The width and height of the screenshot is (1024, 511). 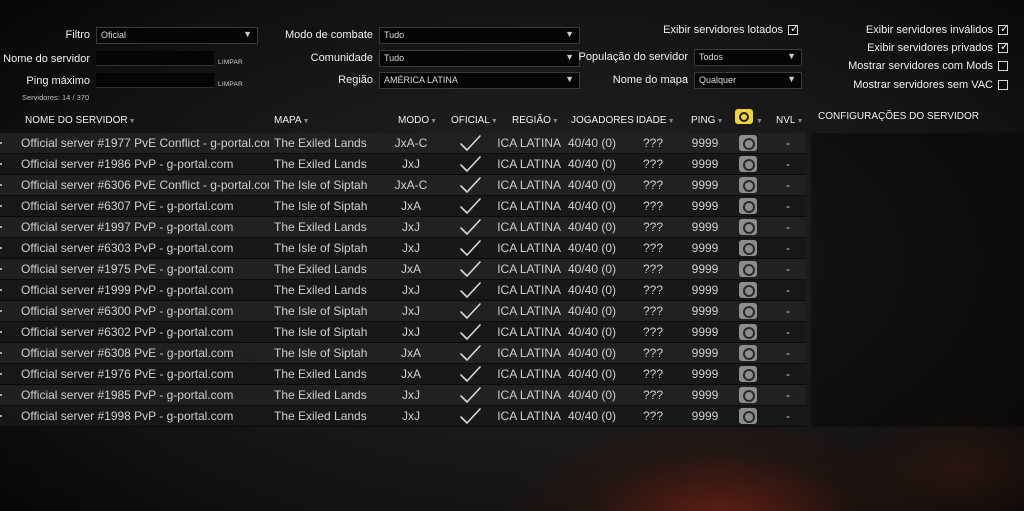 What do you see at coordinates (292, 120) in the screenshot?
I see `column-header-map: MAPA▼` at bounding box center [292, 120].